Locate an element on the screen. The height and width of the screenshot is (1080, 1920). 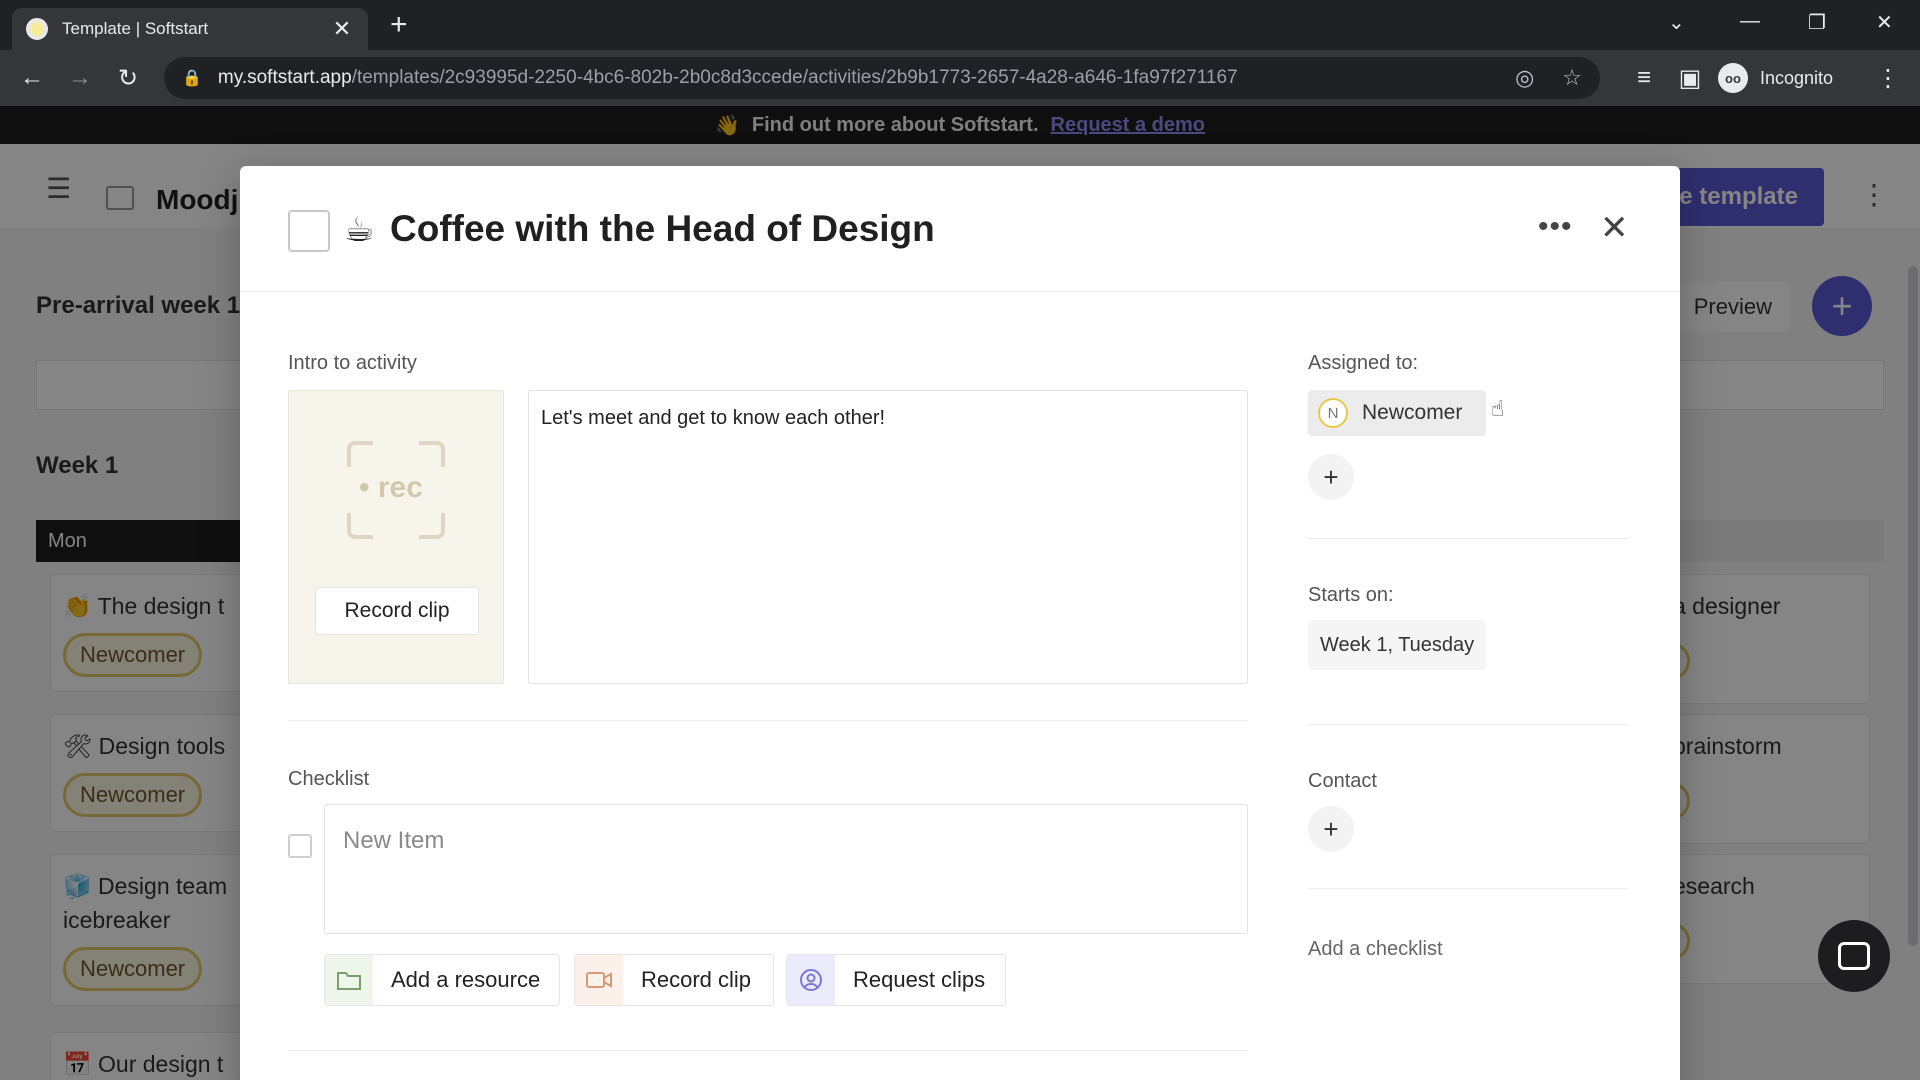
hand-cursor-icon: ☝ is located at coordinates (1498, 408).